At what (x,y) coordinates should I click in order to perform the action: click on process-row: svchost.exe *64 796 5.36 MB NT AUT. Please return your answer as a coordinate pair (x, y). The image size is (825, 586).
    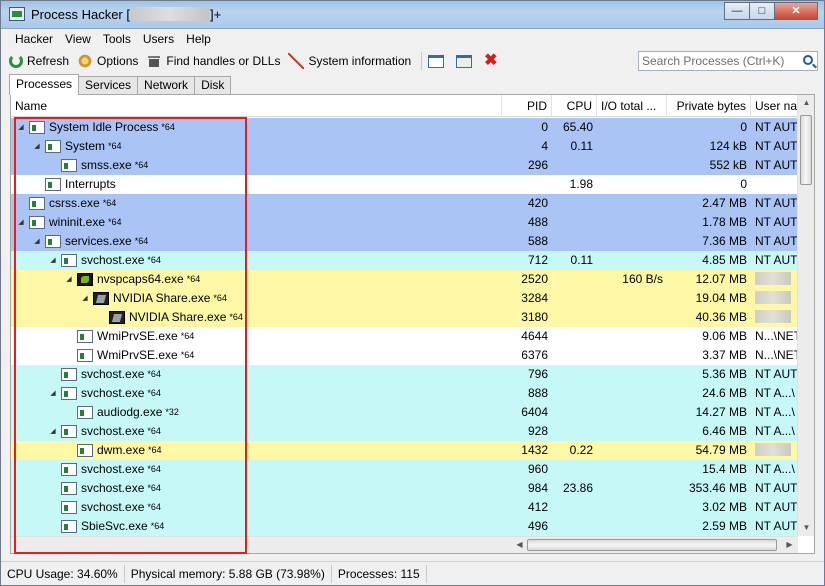
    Looking at the image, I should click on (404, 374).